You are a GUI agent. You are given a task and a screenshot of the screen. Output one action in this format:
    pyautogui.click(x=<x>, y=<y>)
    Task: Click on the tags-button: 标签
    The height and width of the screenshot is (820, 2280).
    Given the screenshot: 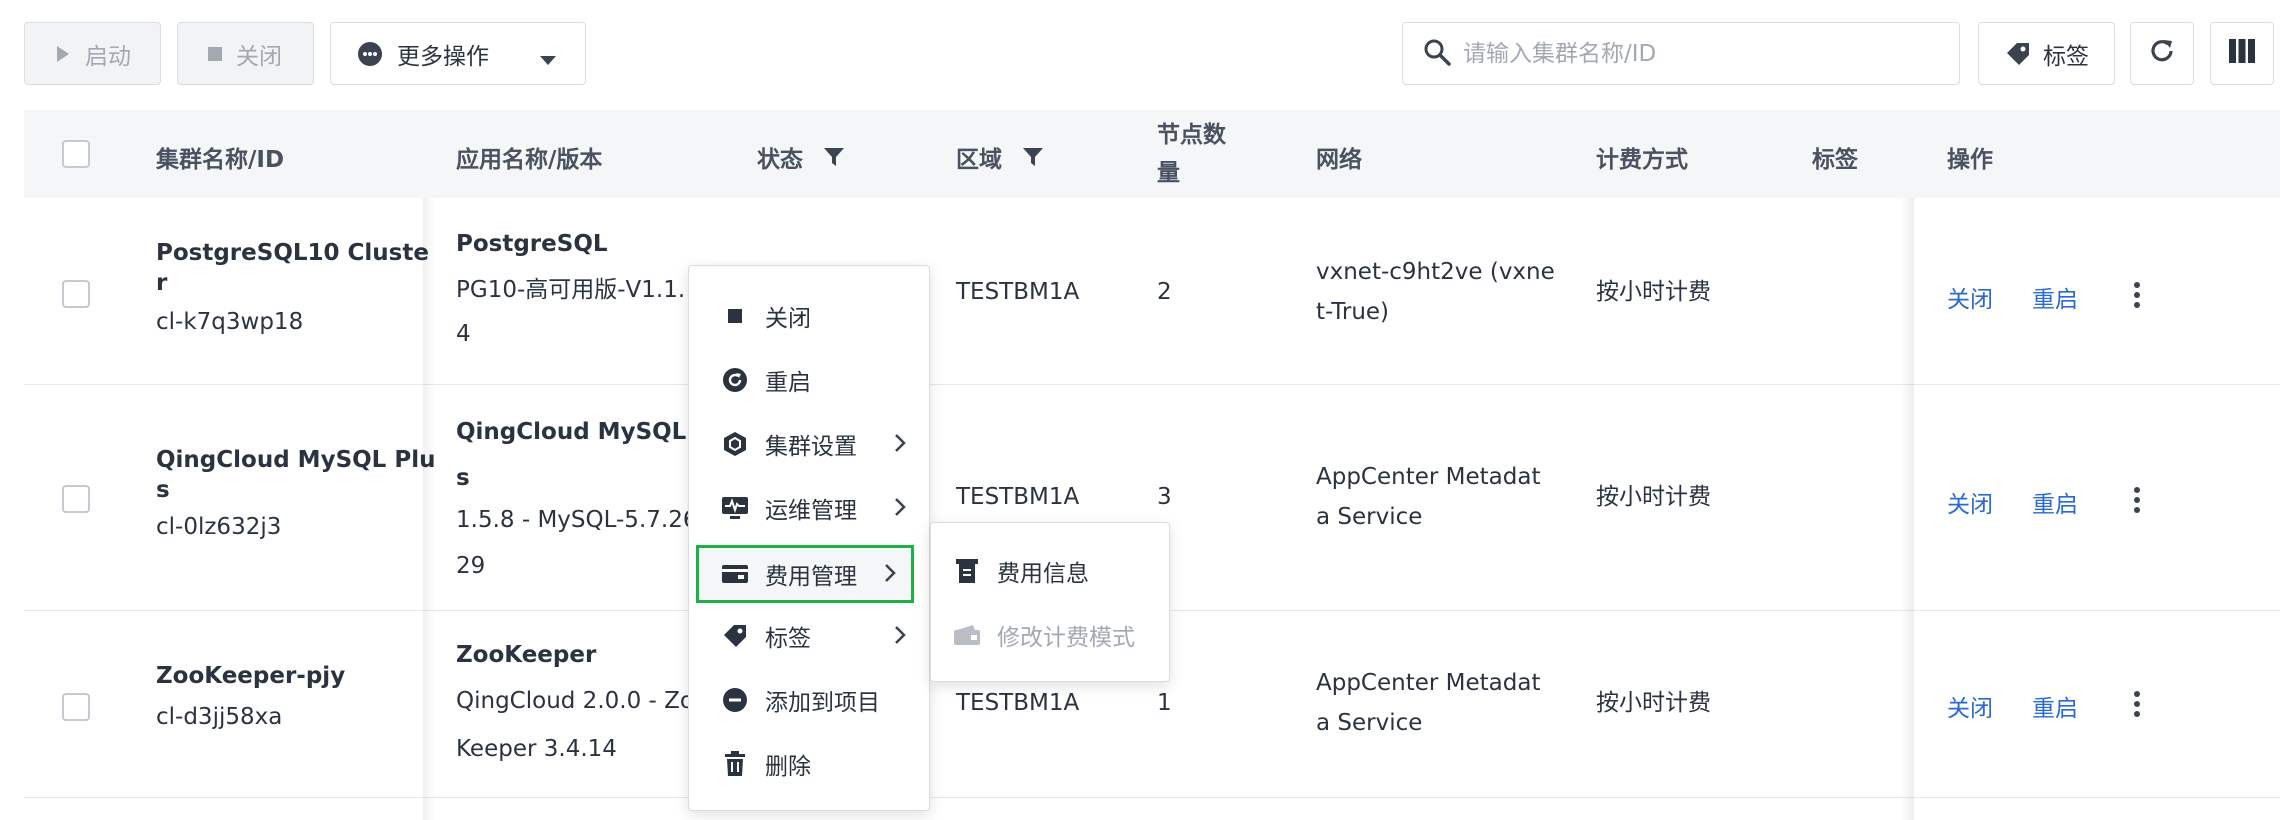 What is the action you would take?
    pyautogui.click(x=2046, y=53)
    